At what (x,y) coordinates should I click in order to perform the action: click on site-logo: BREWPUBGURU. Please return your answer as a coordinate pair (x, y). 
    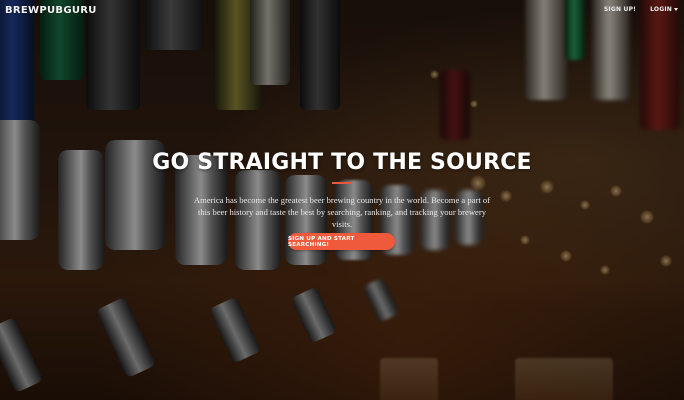
    Looking at the image, I should click on (51, 10).